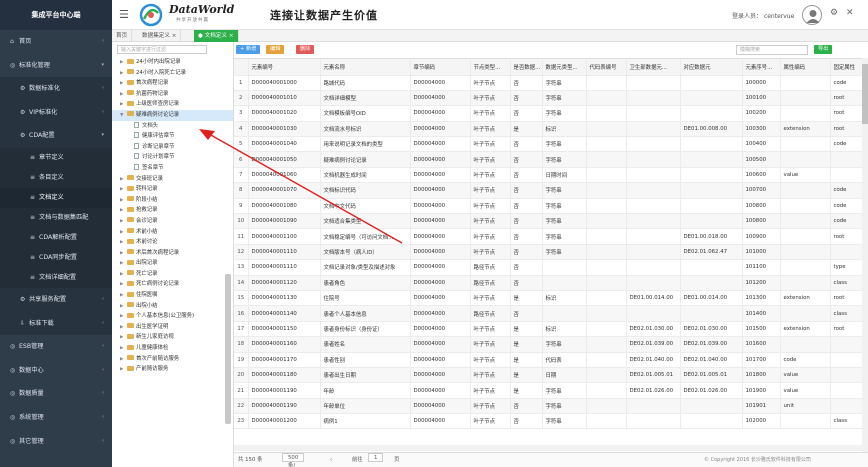 This screenshot has width=868, height=467. What do you see at coordinates (846, 421) in the screenshot?
I see `table-cell: class` at bounding box center [846, 421].